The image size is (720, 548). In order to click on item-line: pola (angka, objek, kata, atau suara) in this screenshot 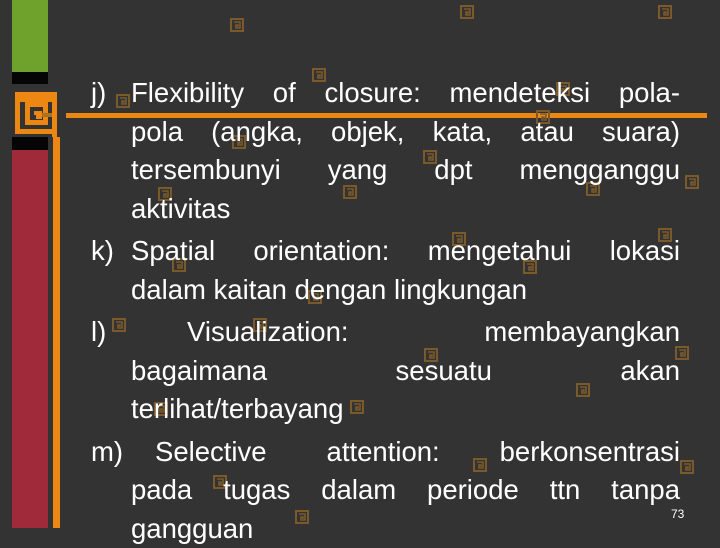, I will do `click(405, 132)`.